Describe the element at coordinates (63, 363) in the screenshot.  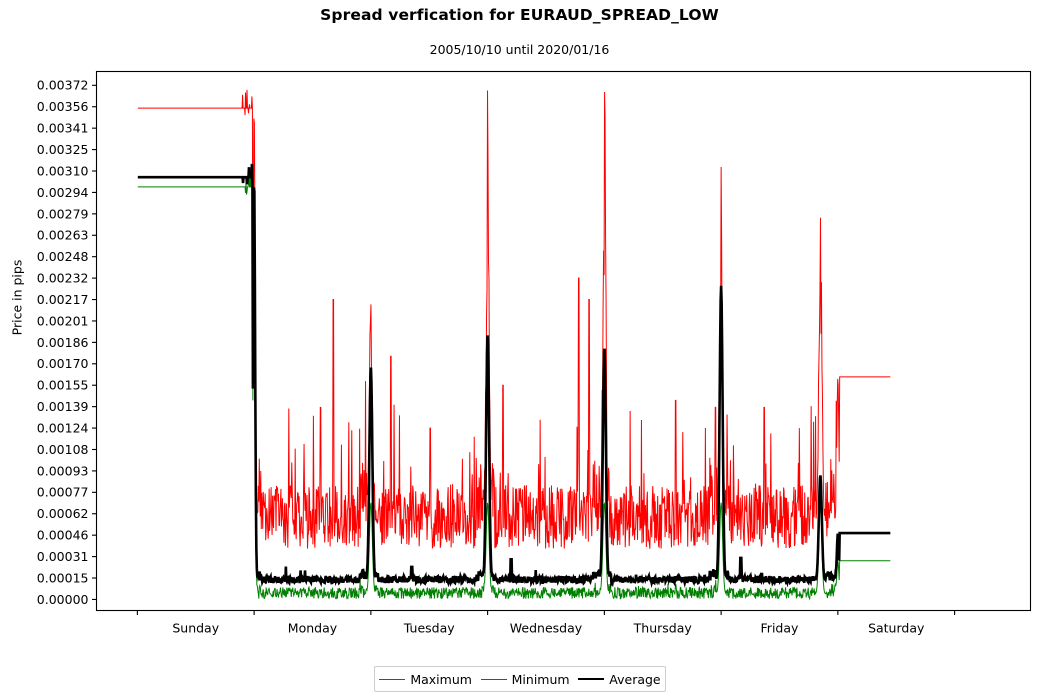
I see `y-tick-label: 0.00170` at that location.